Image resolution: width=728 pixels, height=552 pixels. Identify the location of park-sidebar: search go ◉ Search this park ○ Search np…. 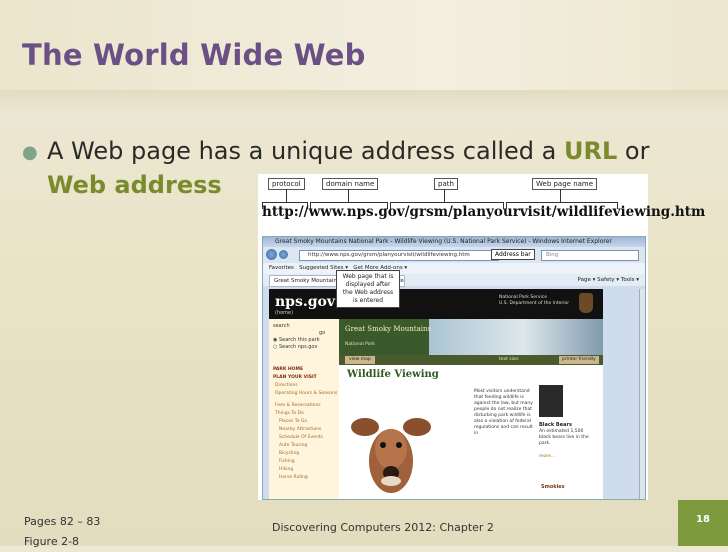
(304, 409).